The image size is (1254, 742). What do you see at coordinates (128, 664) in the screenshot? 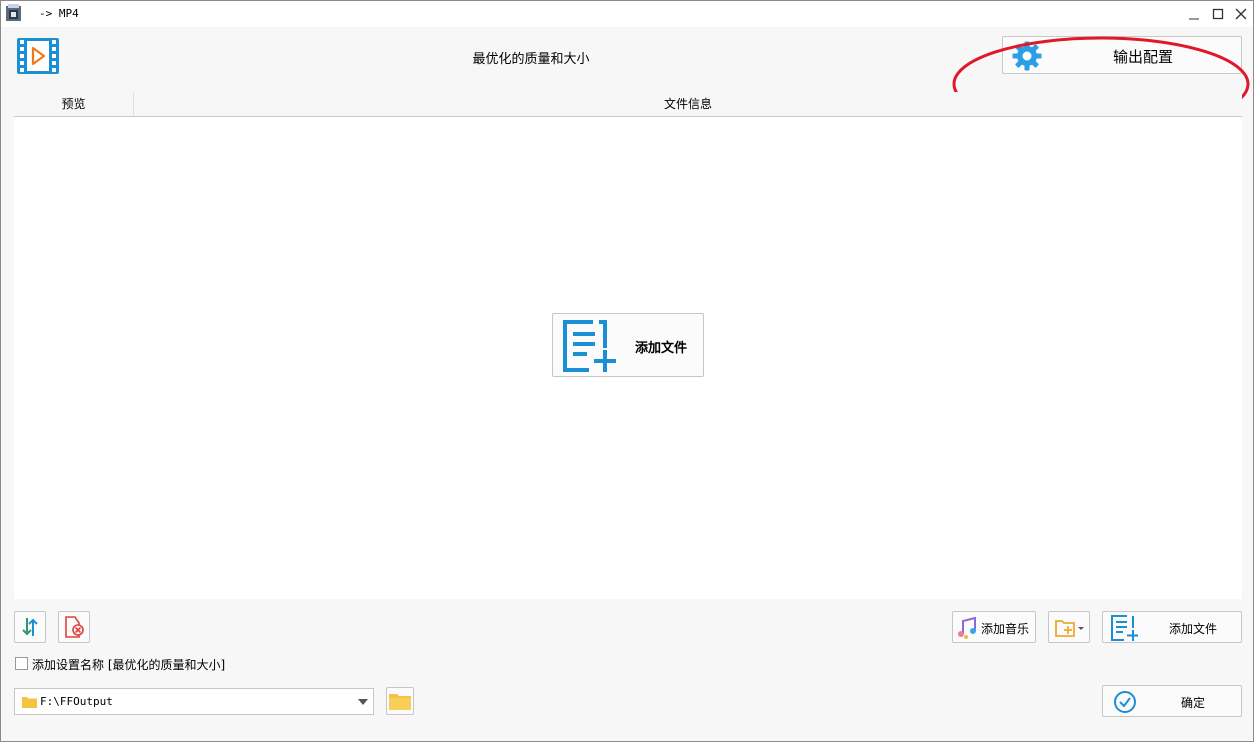
I see `add-setting-name-label: 添加设置名称 [最优化的质量和大小]` at bounding box center [128, 664].